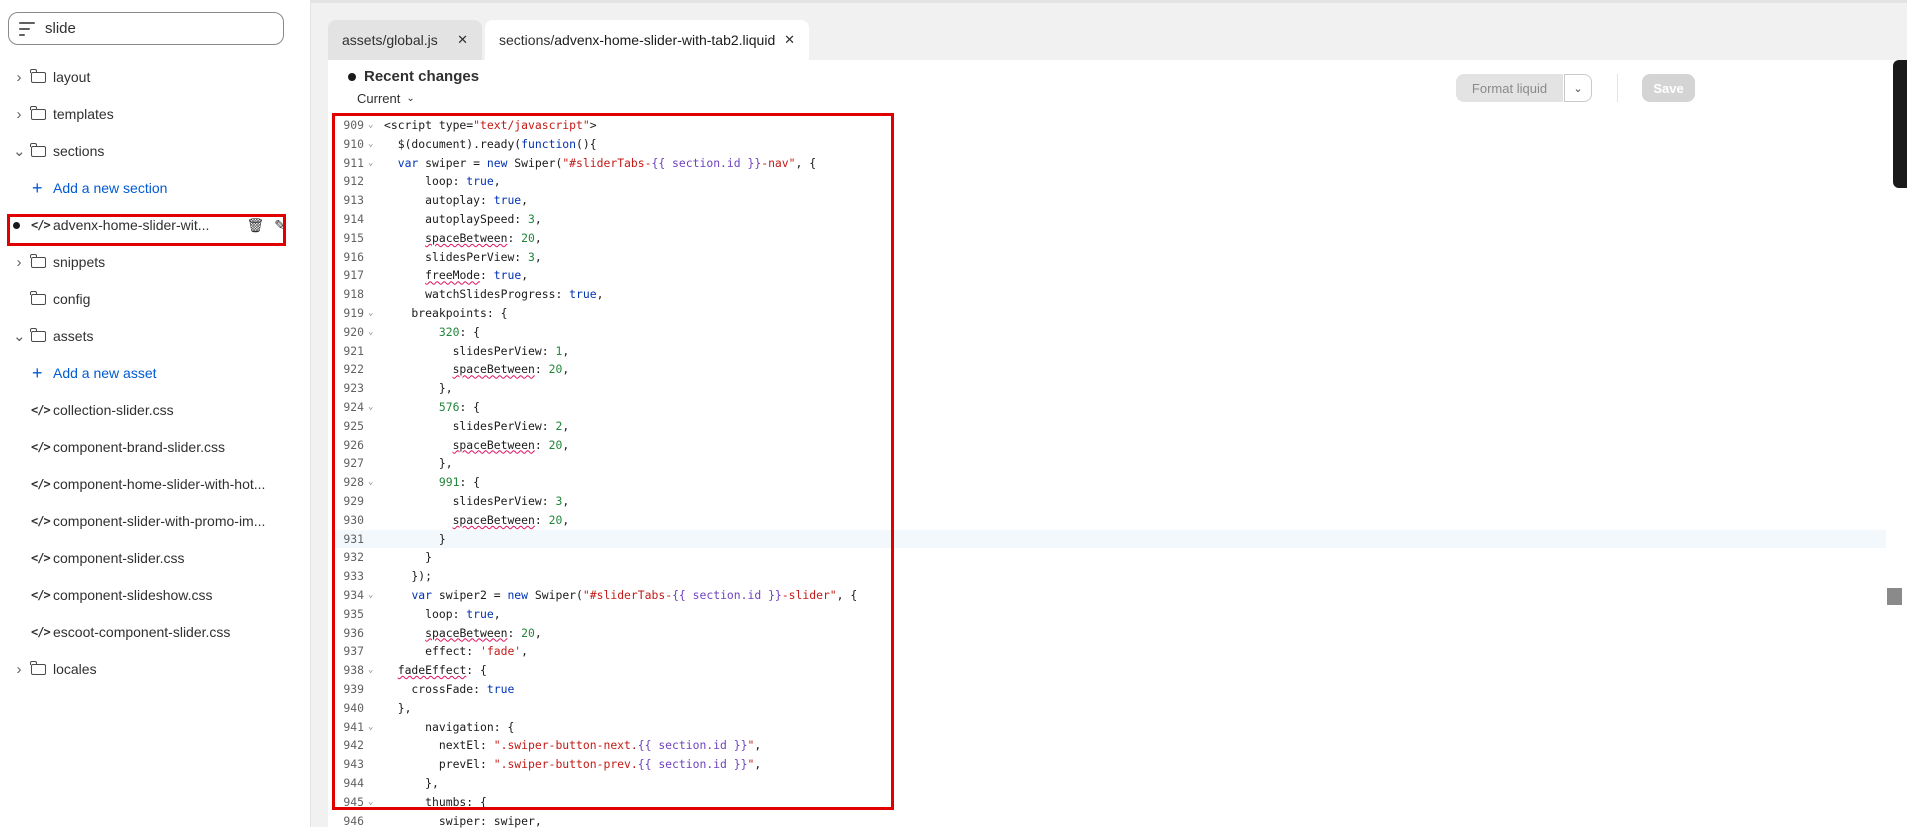 The height and width of the screenshot is (830, 1907). What do you see at coordinates (150, 632) in the screenshot?
I see `file-item: </> escoot-component-slider.css` at bounding box center [150, 632].